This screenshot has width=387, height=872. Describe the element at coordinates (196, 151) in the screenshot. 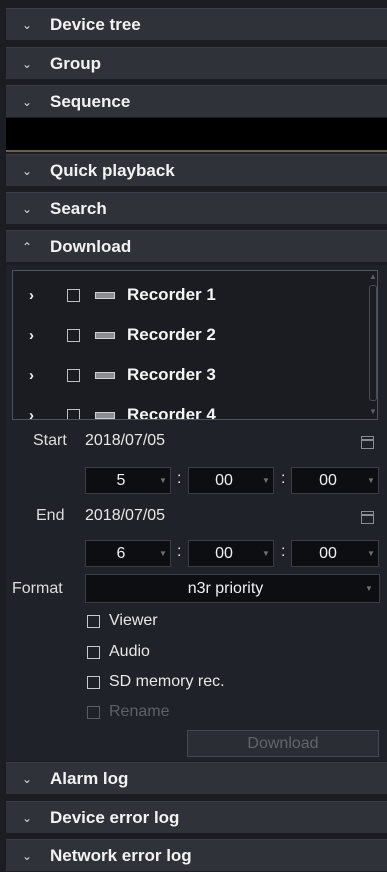

I see `divider` at that location.